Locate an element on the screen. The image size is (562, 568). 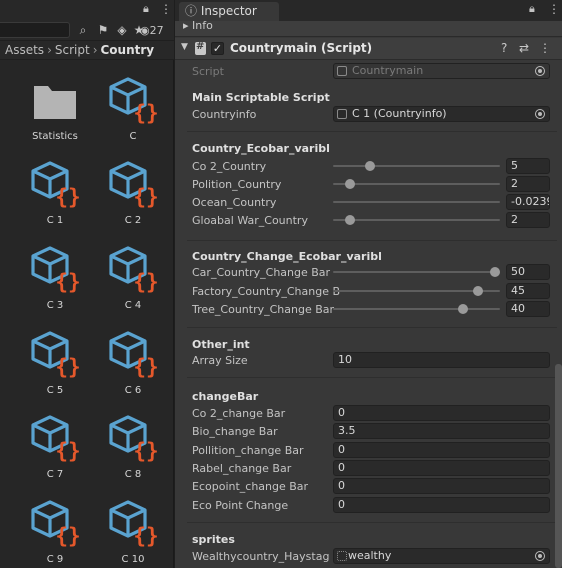
slider-value-field: -0.0239 is located at coordinates (528, 202).